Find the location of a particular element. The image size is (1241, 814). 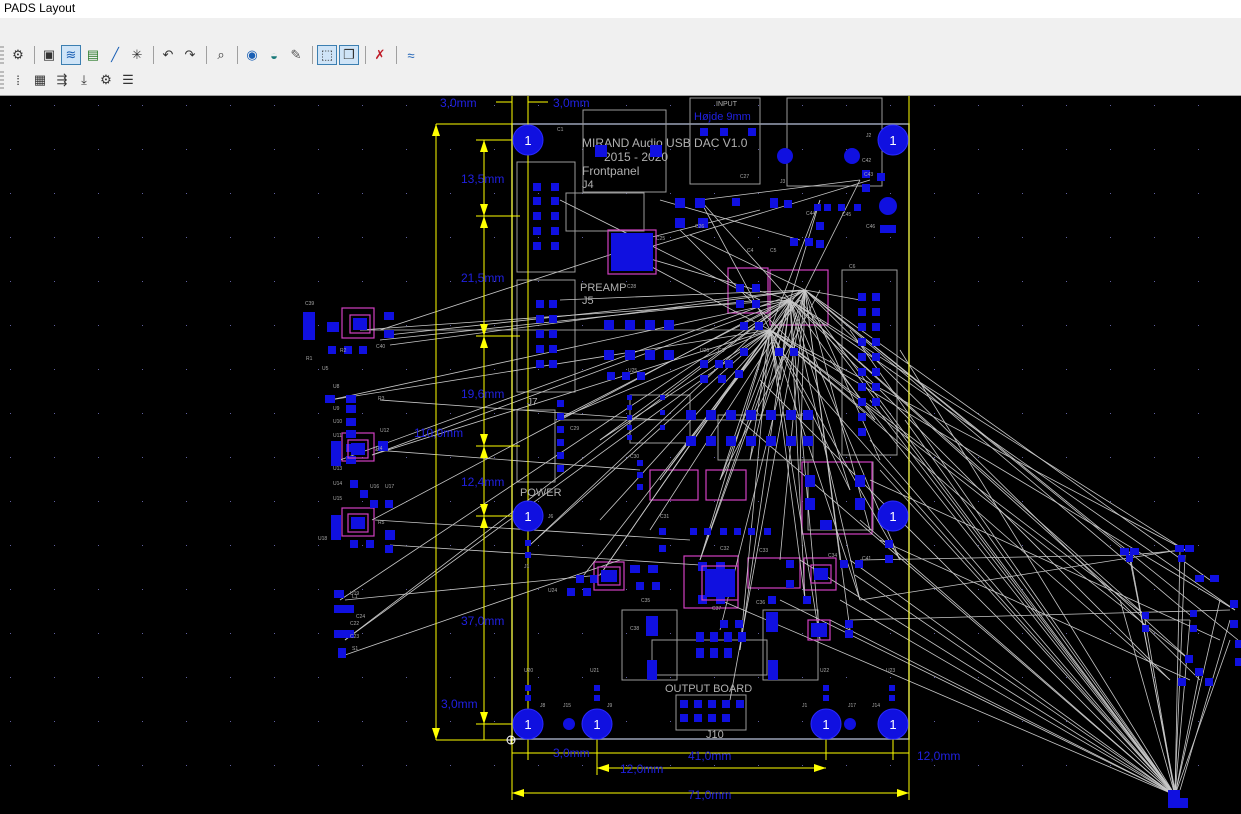

ref-label: U12 is located at coordinates (384, 431).